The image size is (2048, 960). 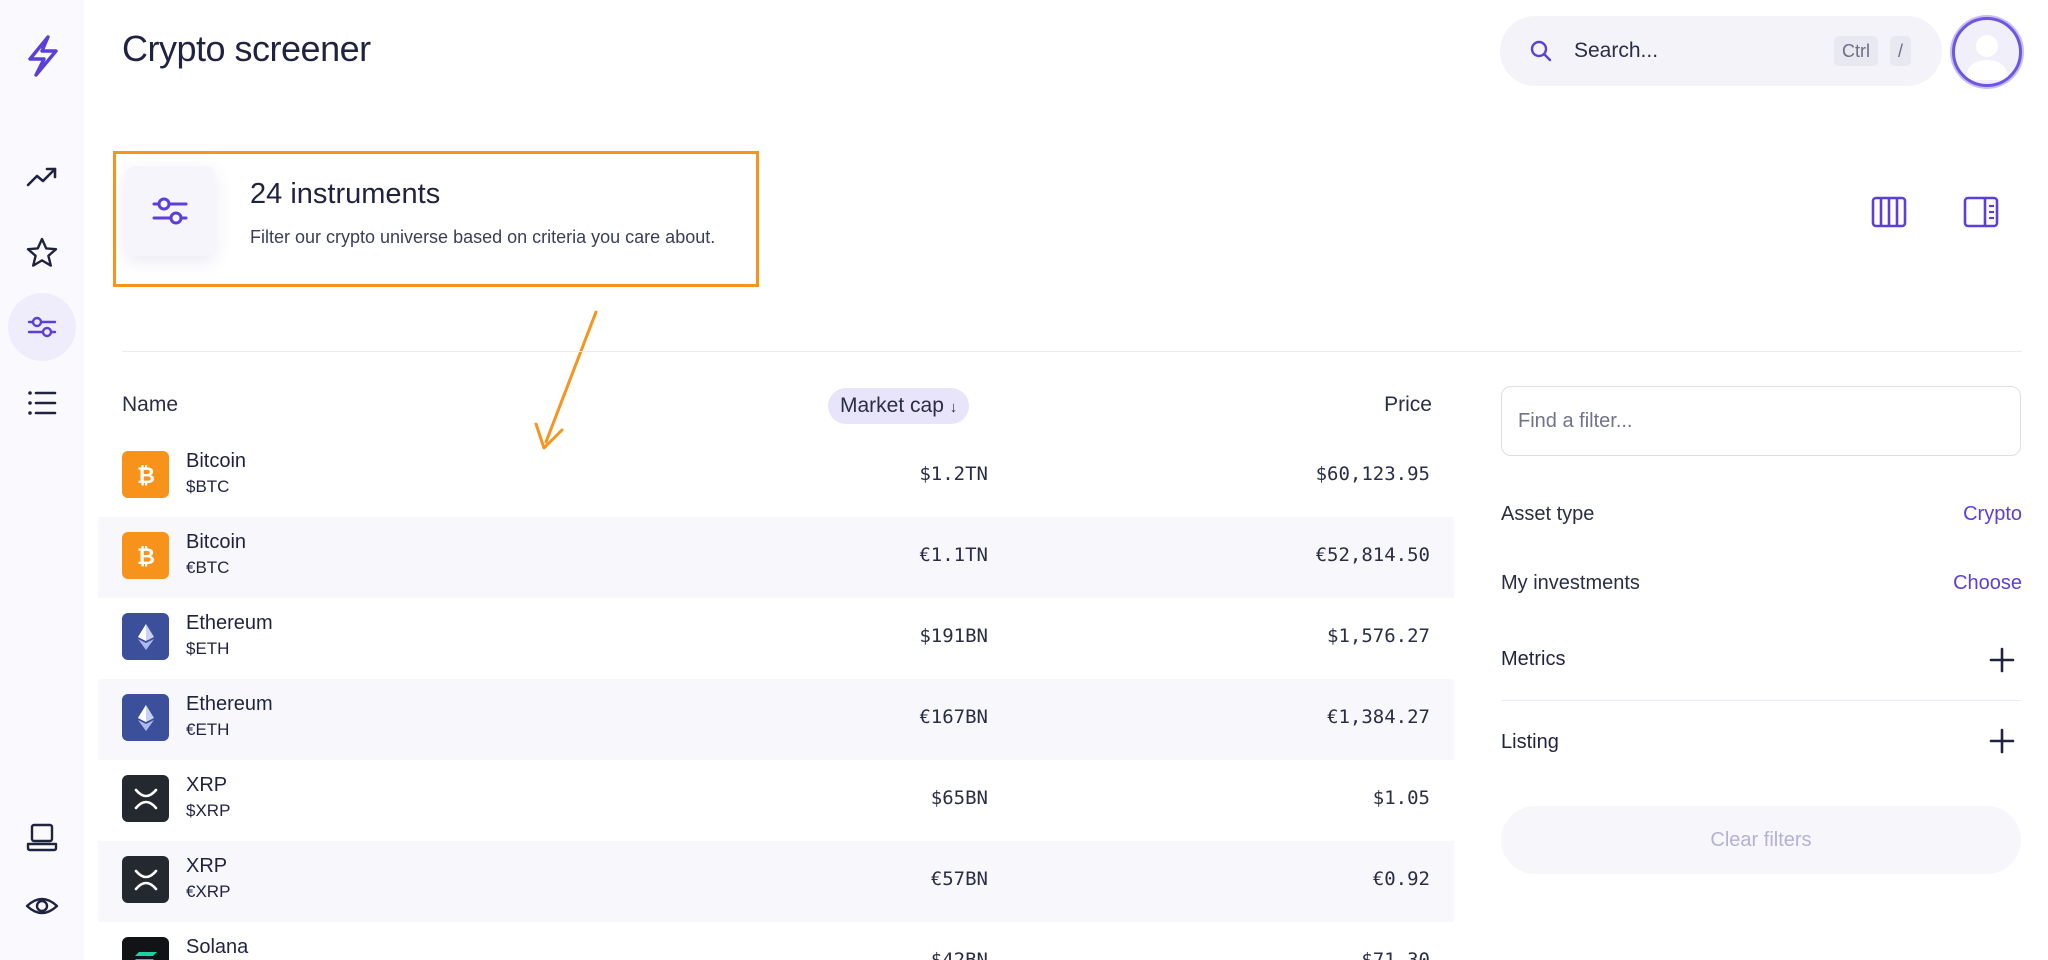 I want to click on clear-filters-button: Clear filters, so click(x=1761, y=840).